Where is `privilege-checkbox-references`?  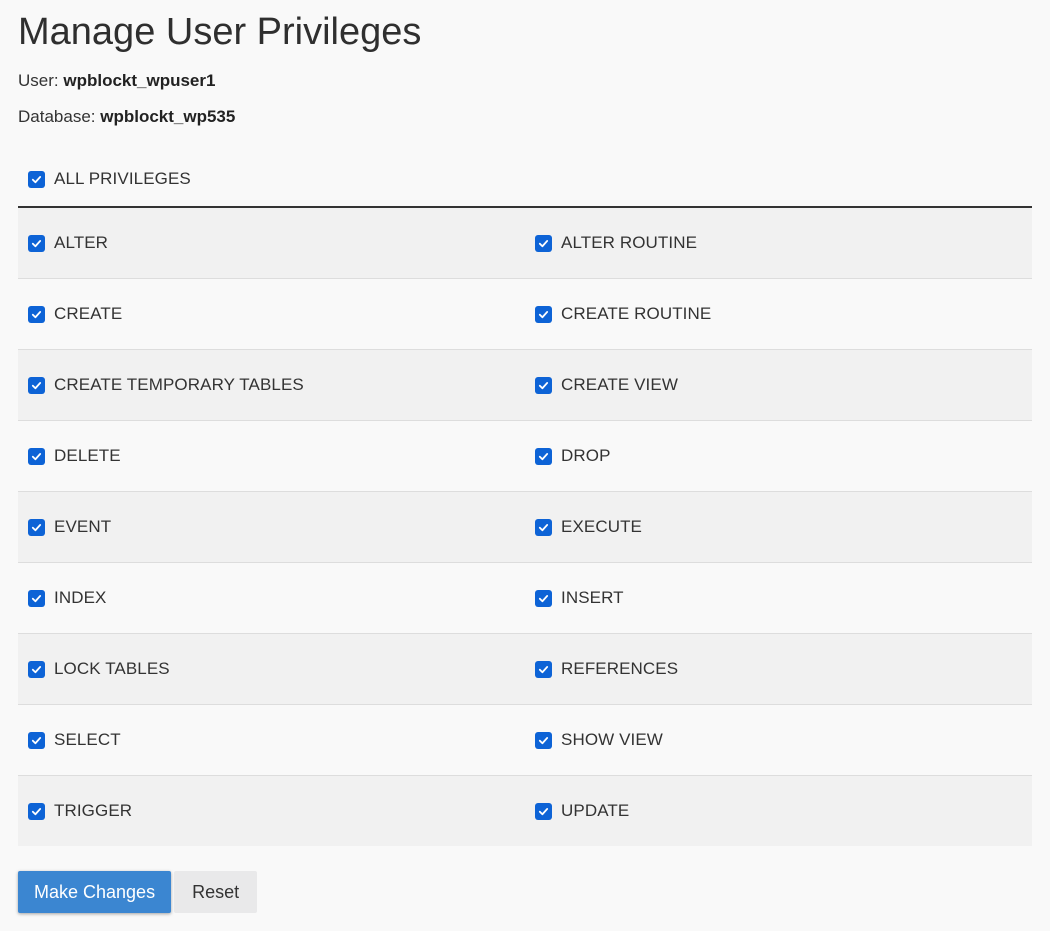
privilege-checkbox-references is located at coordinates (543, 669).